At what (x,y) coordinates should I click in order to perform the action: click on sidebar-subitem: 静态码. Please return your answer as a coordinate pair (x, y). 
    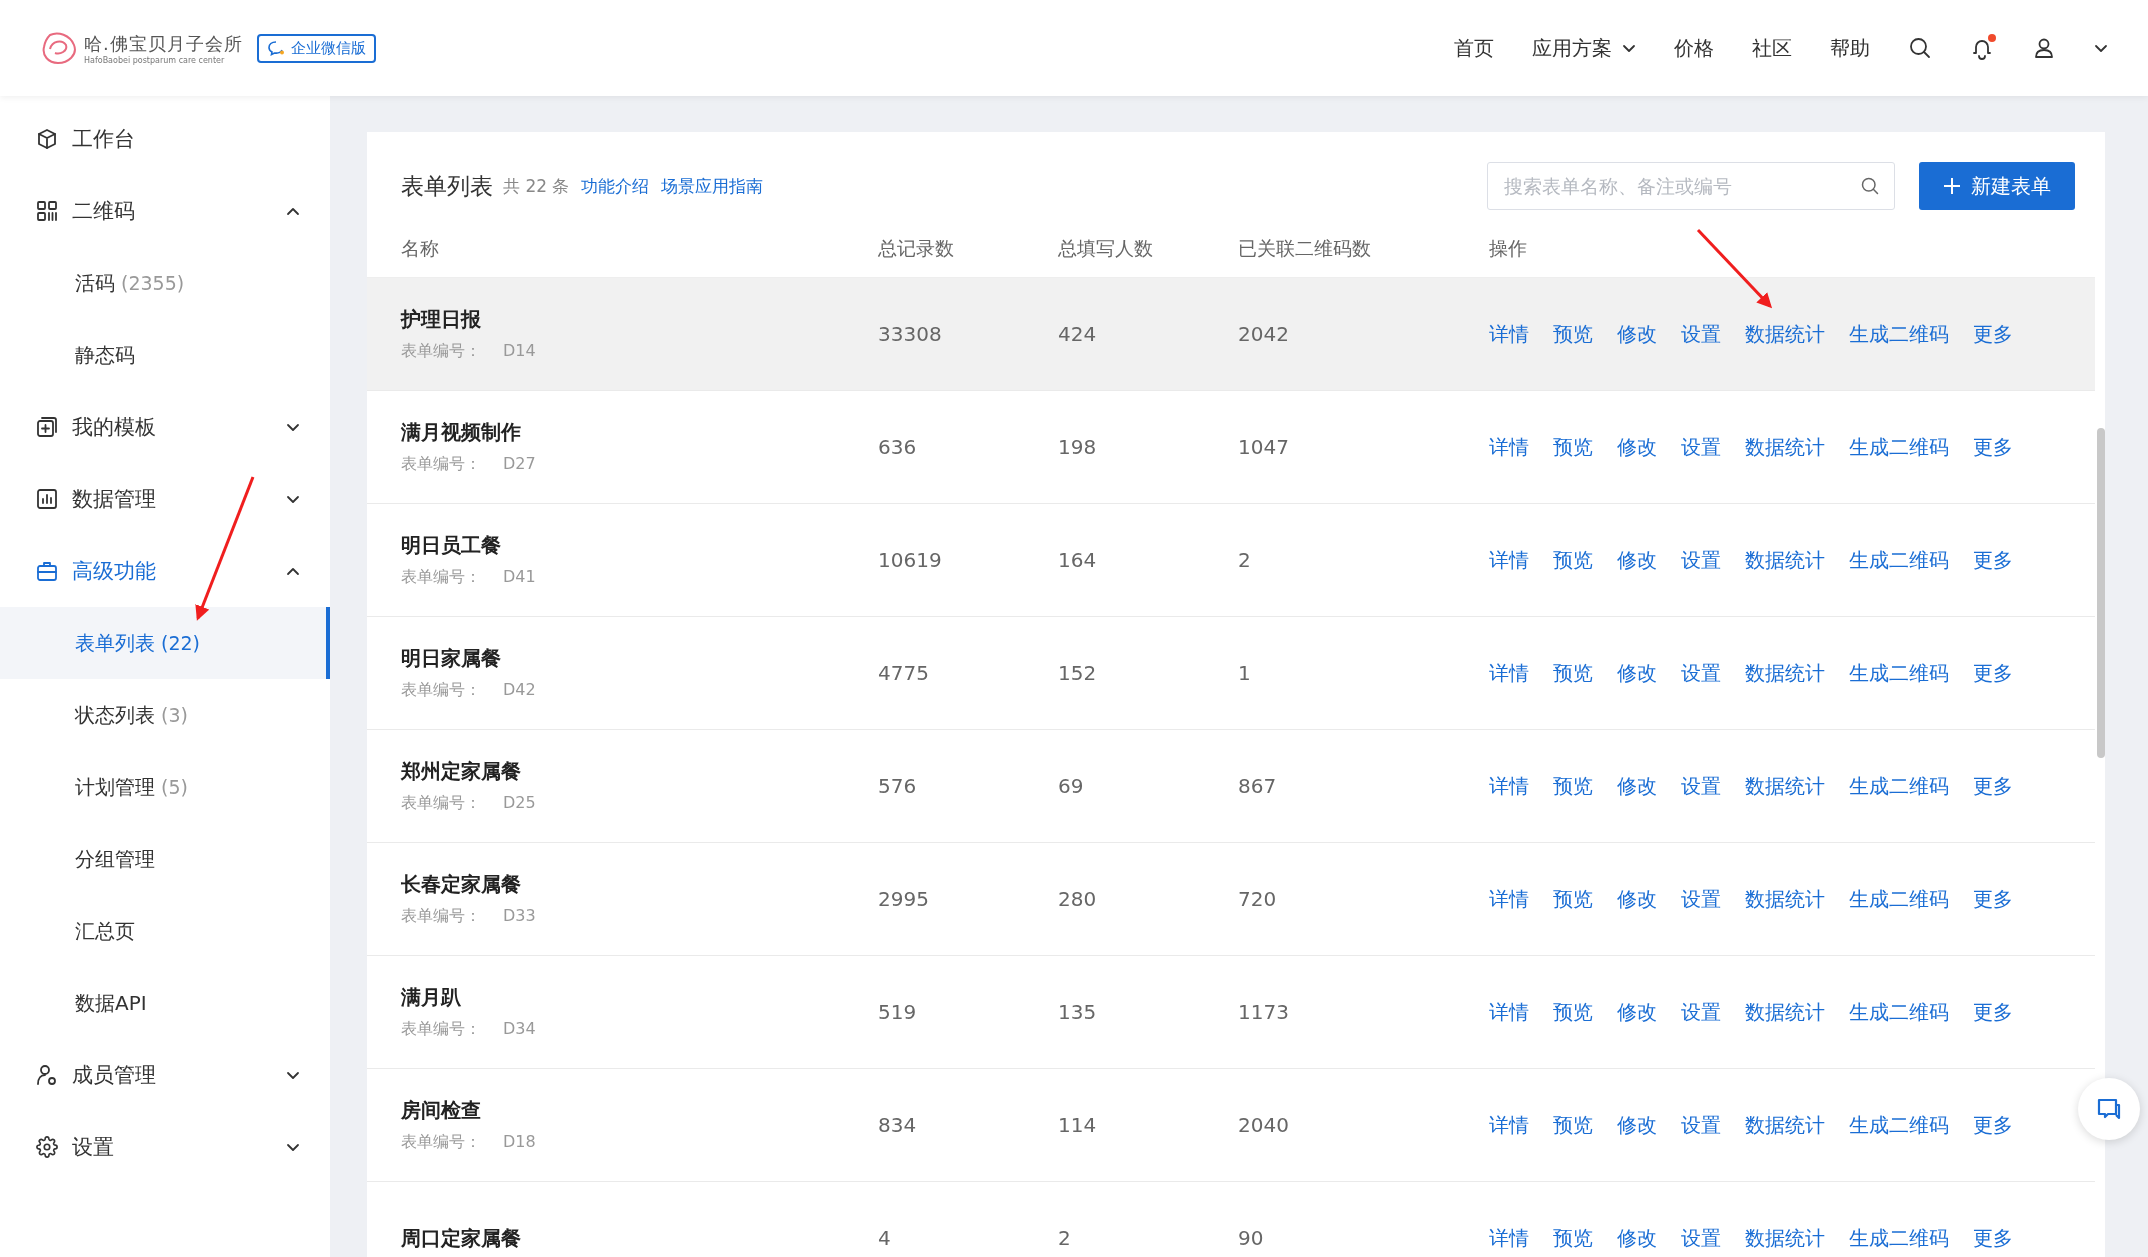
    Looking at the image, I should click on (165, 355).